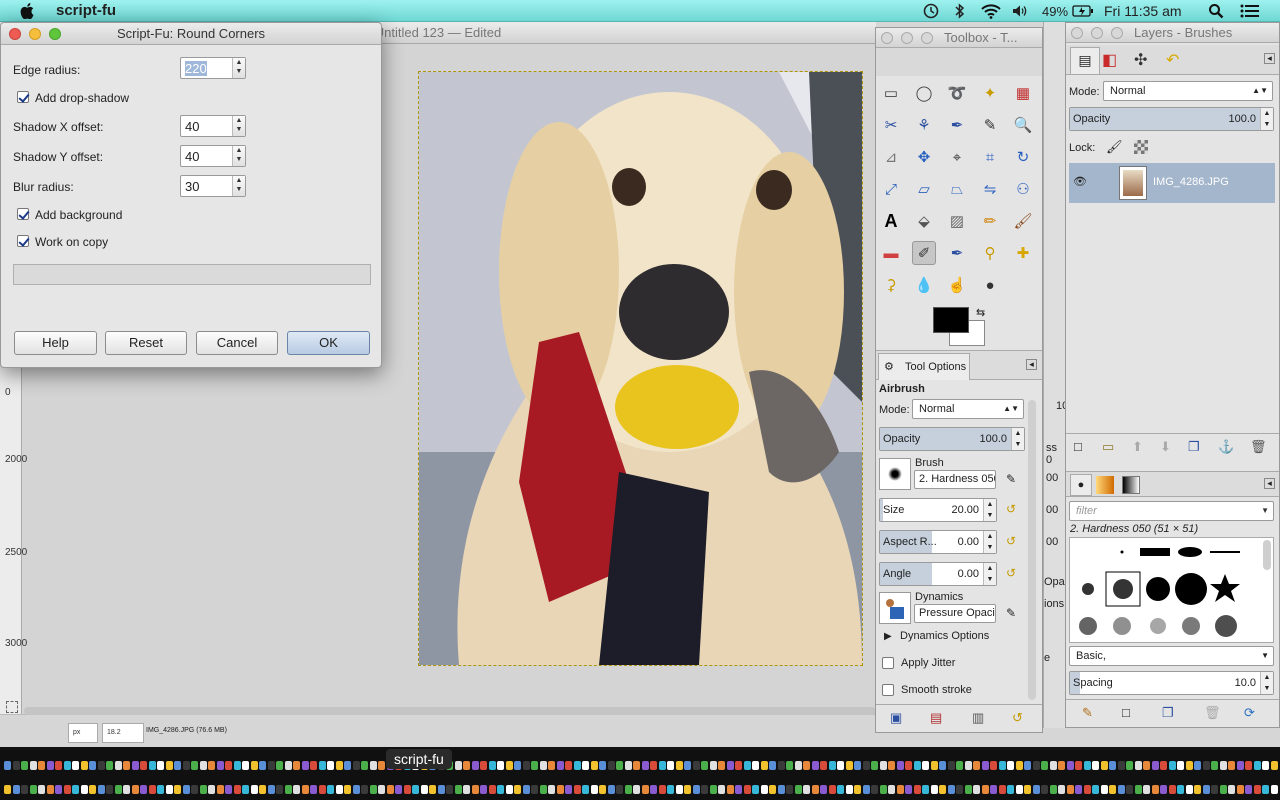 This screenshot has width=1280, height=800. What do you see at coordinates (907, 38) in the screenshot?
I see `minimize-button` at bounding box center [907, 38].